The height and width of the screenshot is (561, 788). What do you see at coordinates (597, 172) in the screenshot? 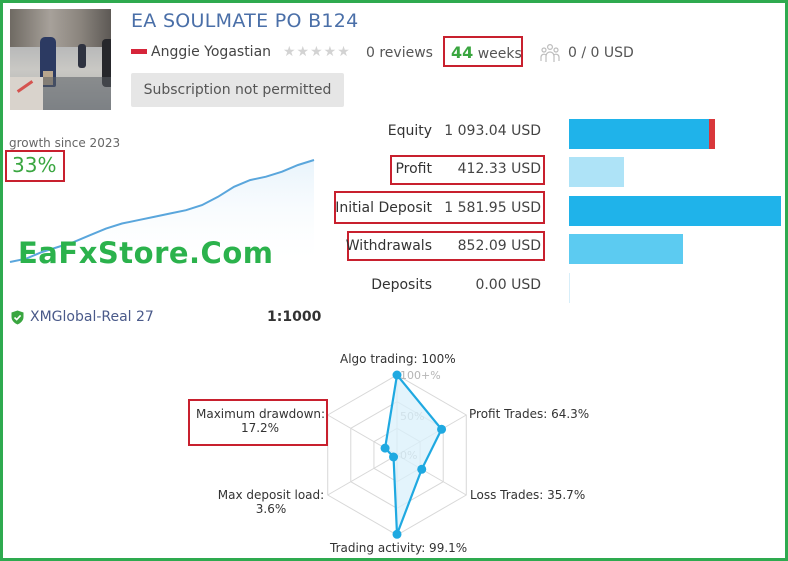
I see `profit-bar` at bounding box center [597, 172].